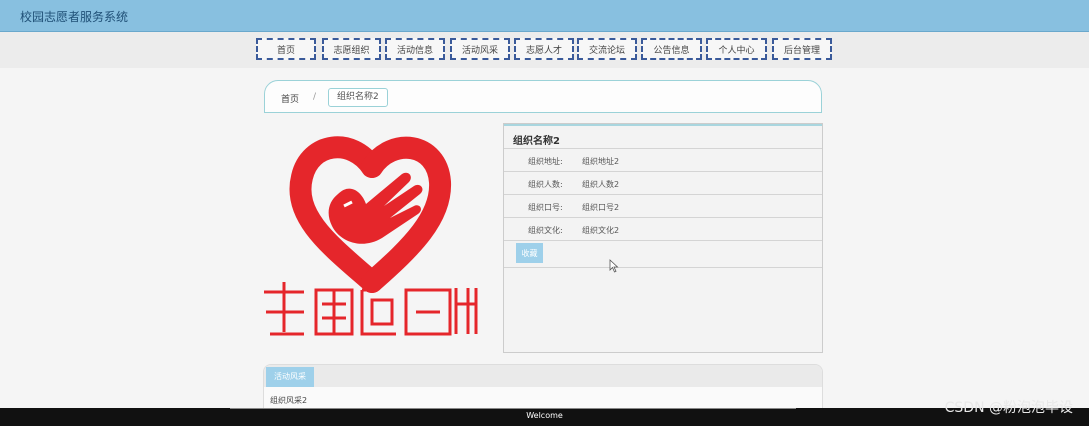 The image size is (1089, 426). What do you see at coordinates (663, 228) in the screenshot?
I see `org-culture-row: 组织文化: 组织文化2` at bounding box center [663, 228].